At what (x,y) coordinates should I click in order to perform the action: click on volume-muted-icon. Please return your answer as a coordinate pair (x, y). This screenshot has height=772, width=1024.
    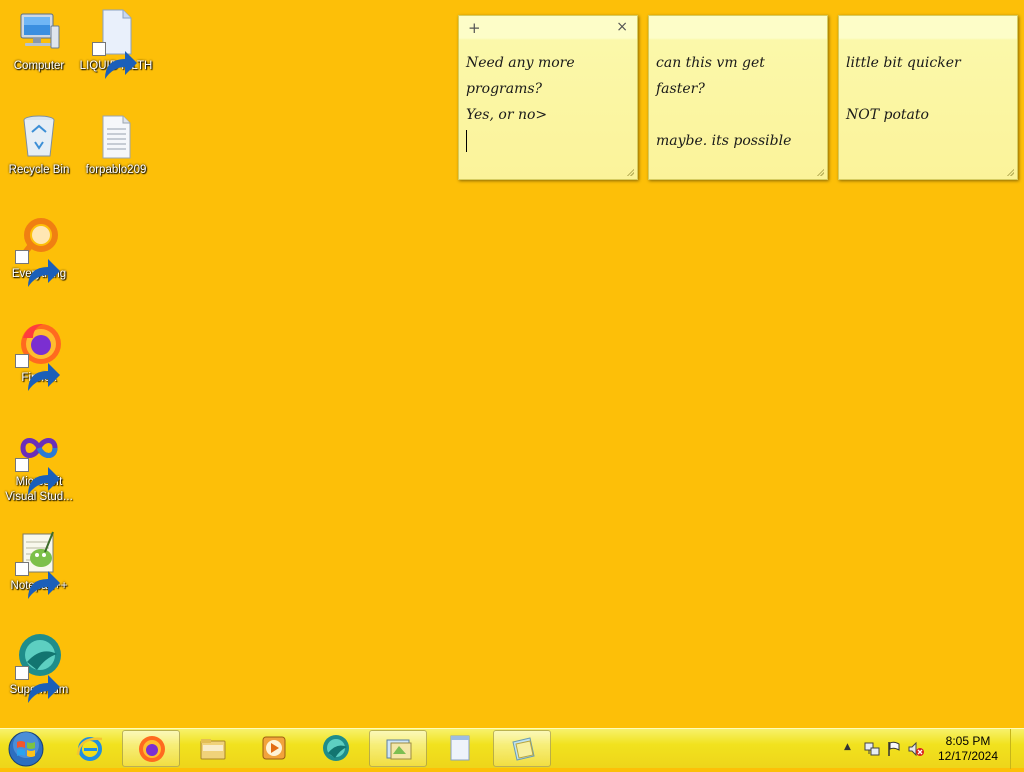
    Looking at the image, I should click on (916, 749).